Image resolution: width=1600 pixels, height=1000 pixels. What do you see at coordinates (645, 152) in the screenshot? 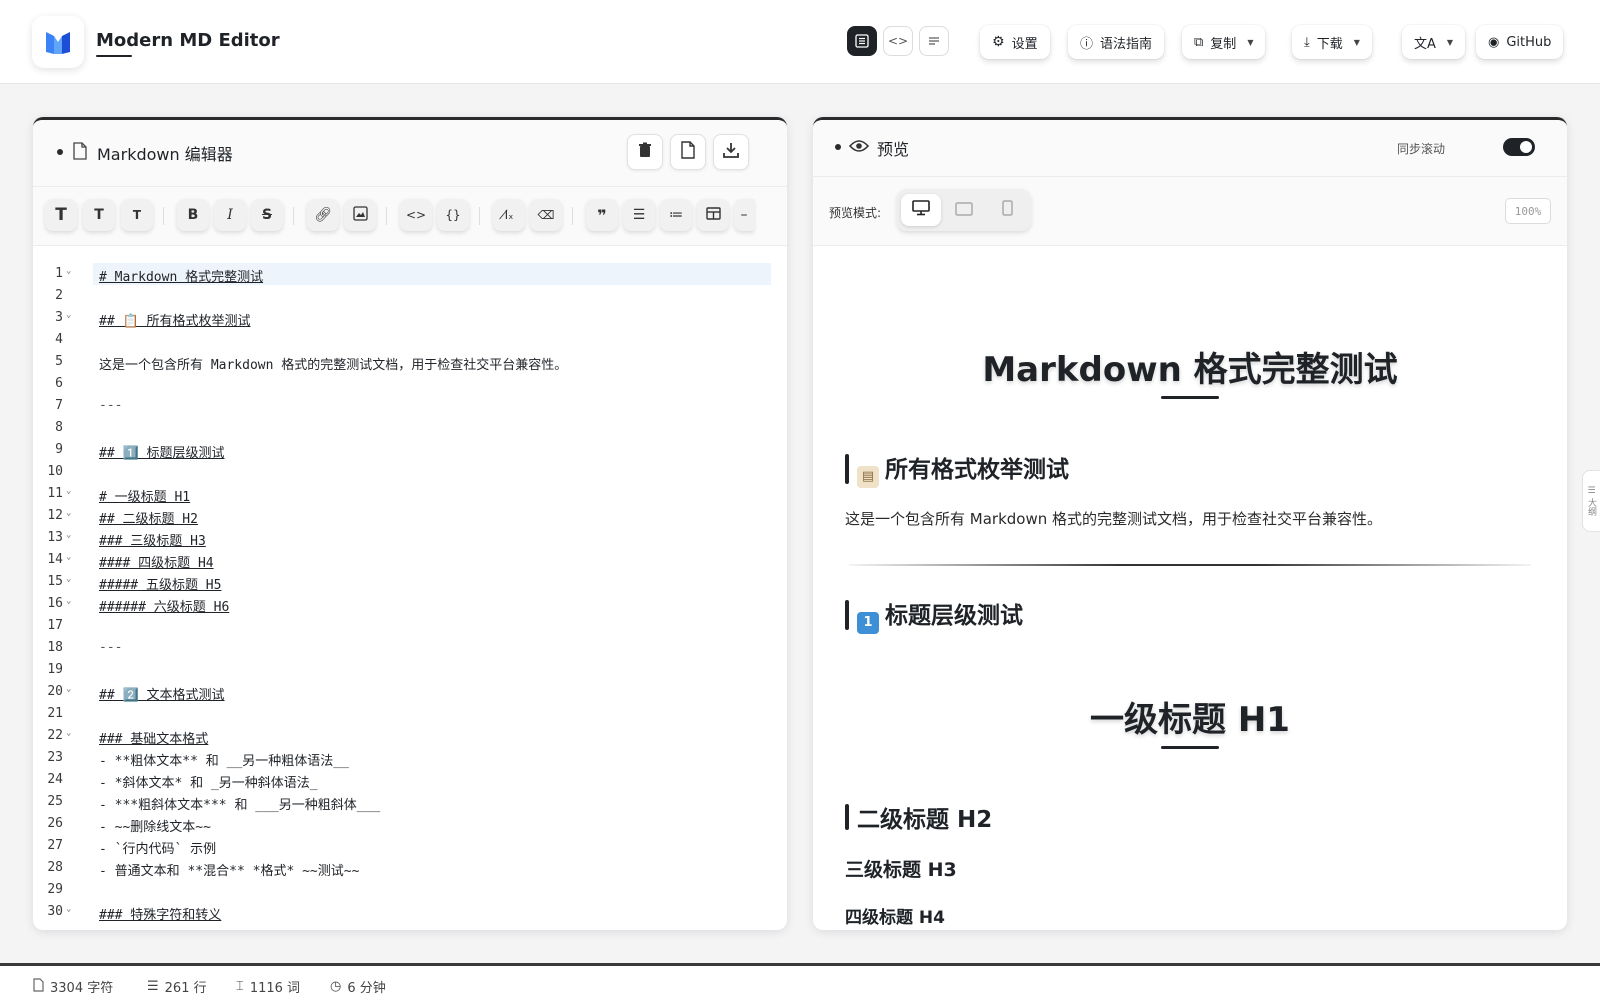
I see `clear-button` at bounding box center [645, 152].